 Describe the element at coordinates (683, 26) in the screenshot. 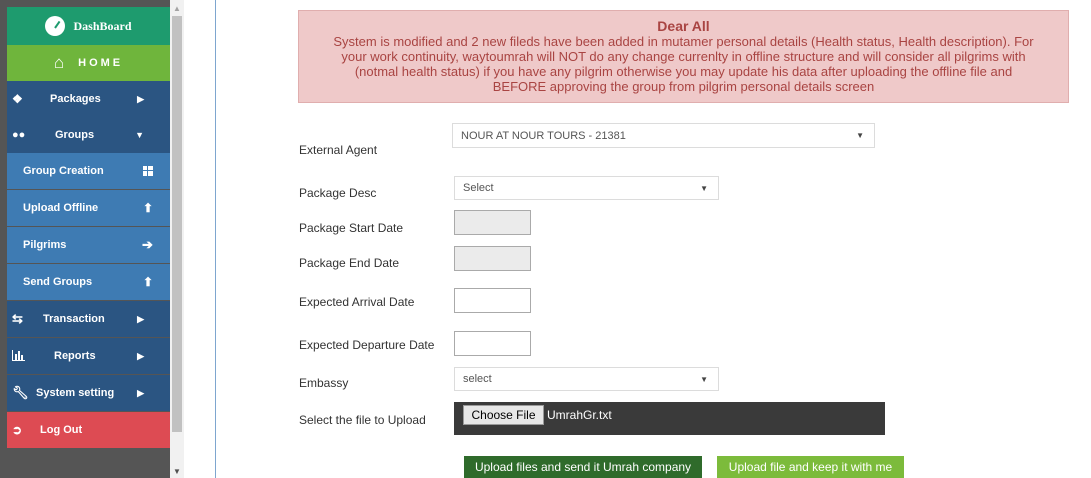

I see `notice-title: Dear All` at that location.